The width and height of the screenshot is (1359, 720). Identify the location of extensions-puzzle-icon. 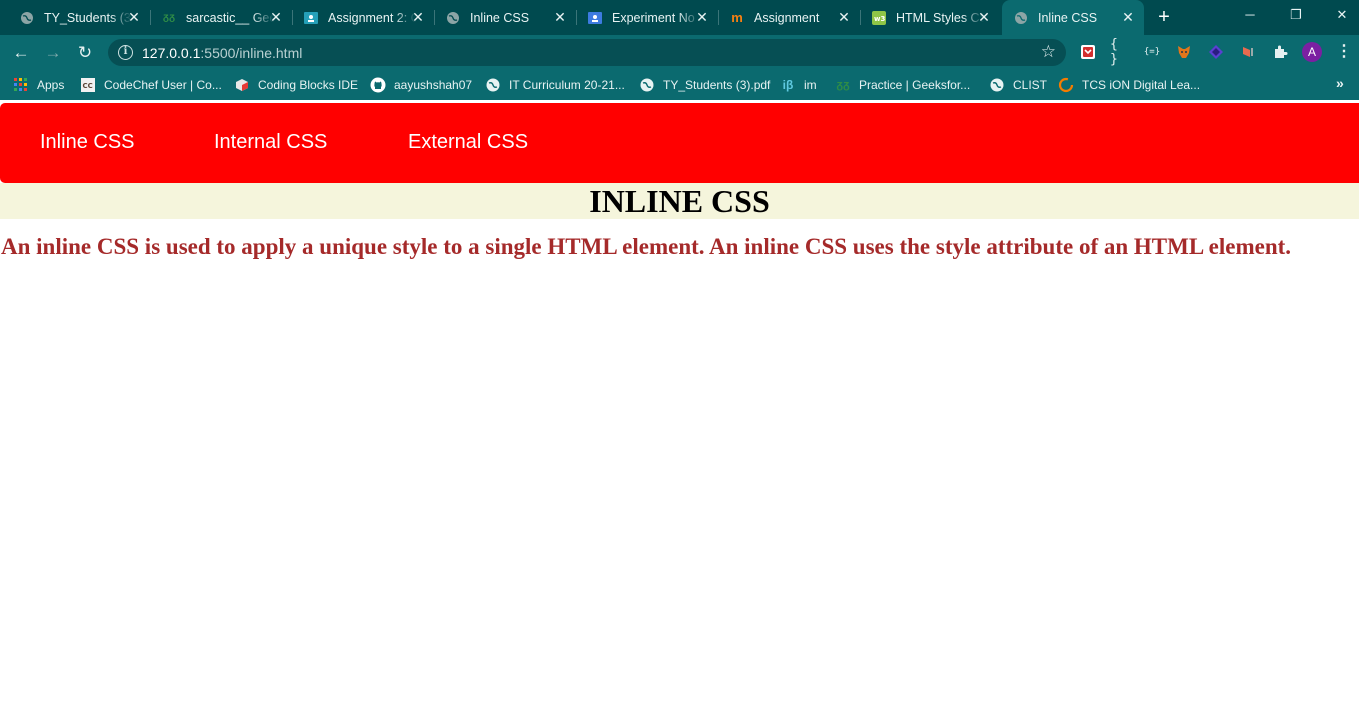
(1280, 52).